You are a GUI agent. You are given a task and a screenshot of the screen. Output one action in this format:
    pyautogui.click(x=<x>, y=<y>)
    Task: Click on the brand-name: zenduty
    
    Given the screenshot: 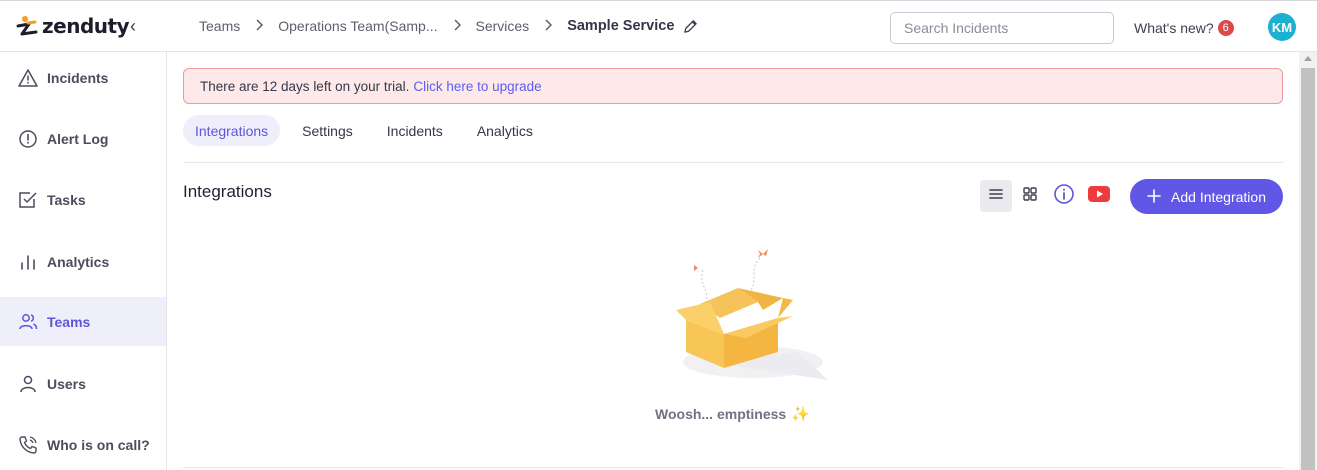 What is the action you would take?
    pyautogui.click(x=86, y=26)
    